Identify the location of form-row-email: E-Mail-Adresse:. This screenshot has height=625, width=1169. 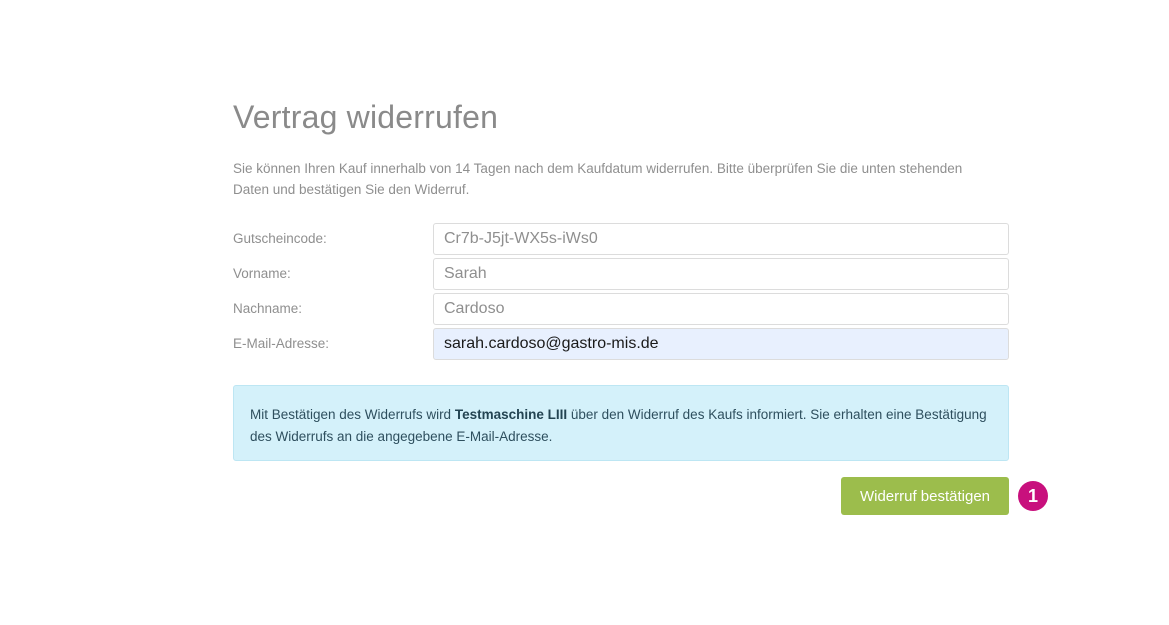
(621, 343).